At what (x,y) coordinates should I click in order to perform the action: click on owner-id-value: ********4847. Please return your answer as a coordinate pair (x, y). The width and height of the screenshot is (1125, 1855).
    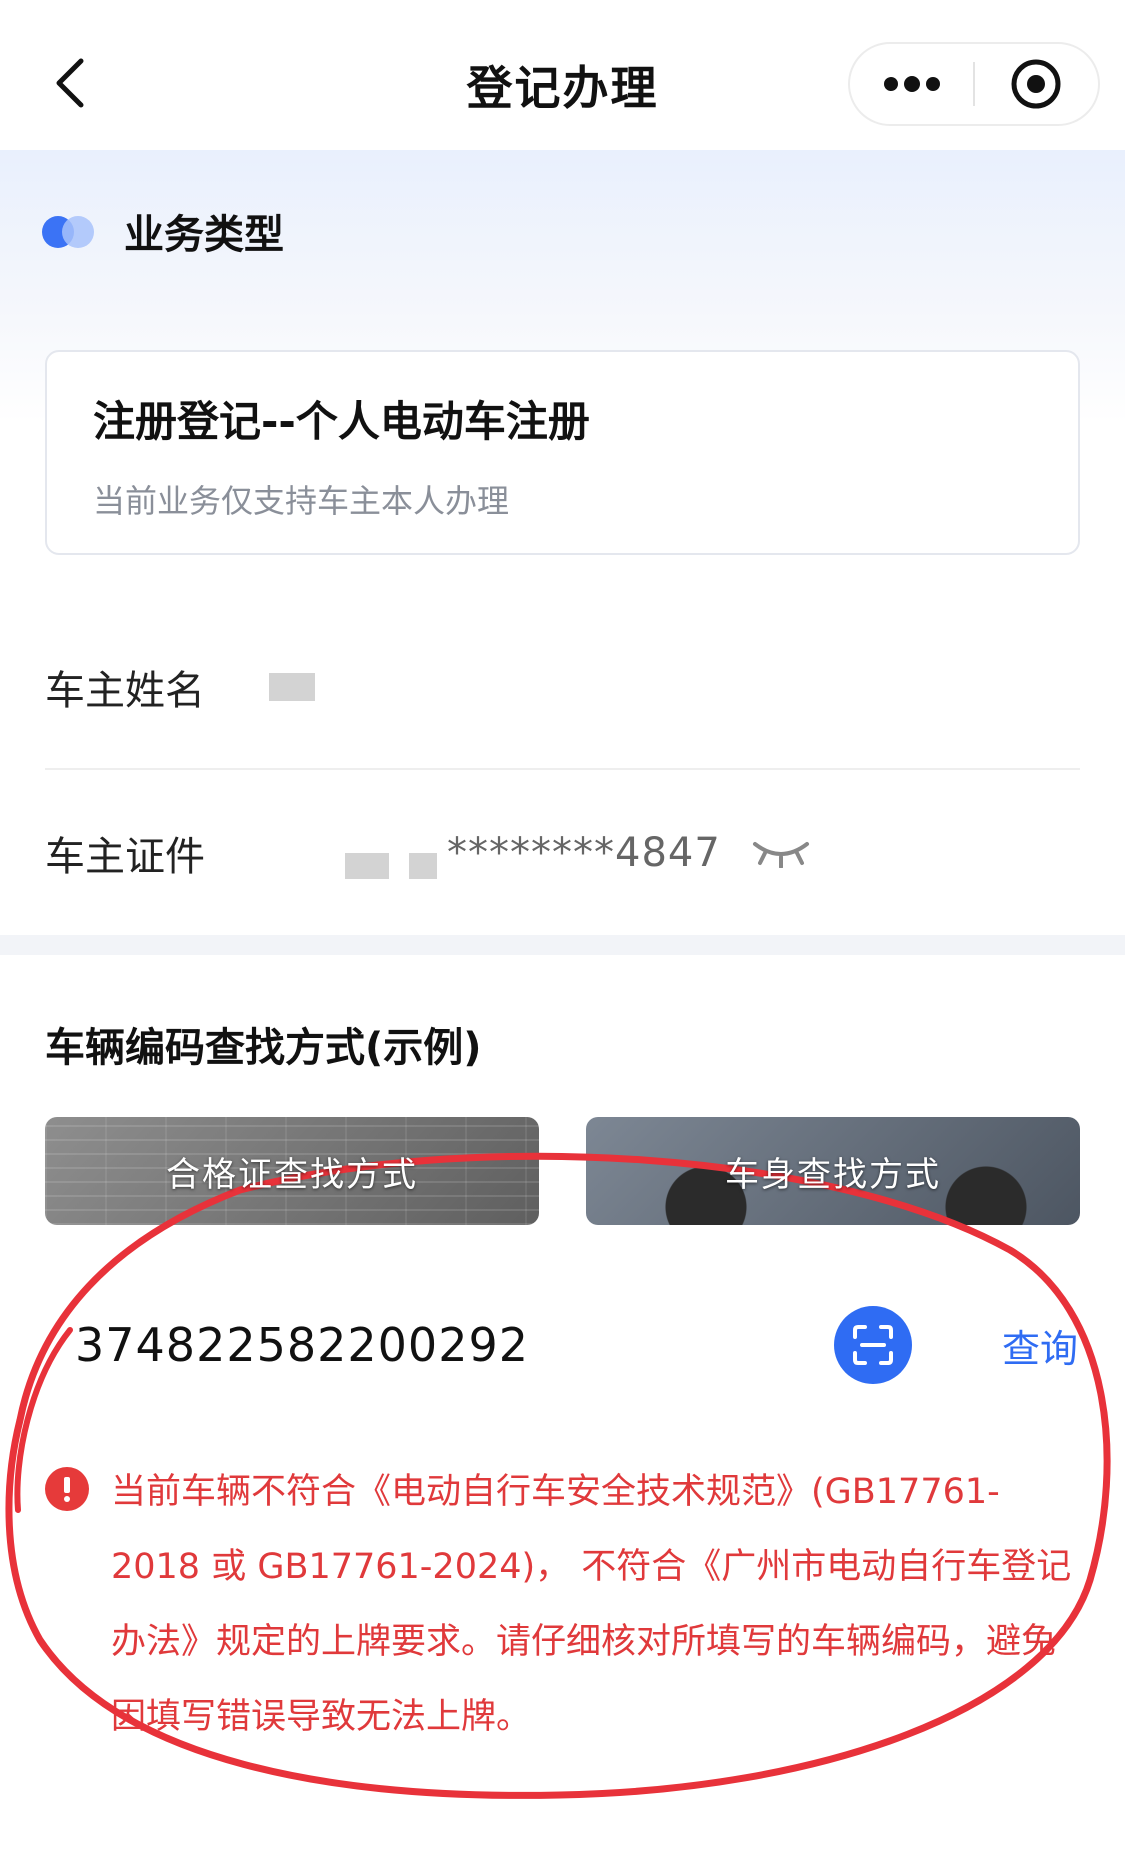
    Looking at the image, I should click on (584, 852).